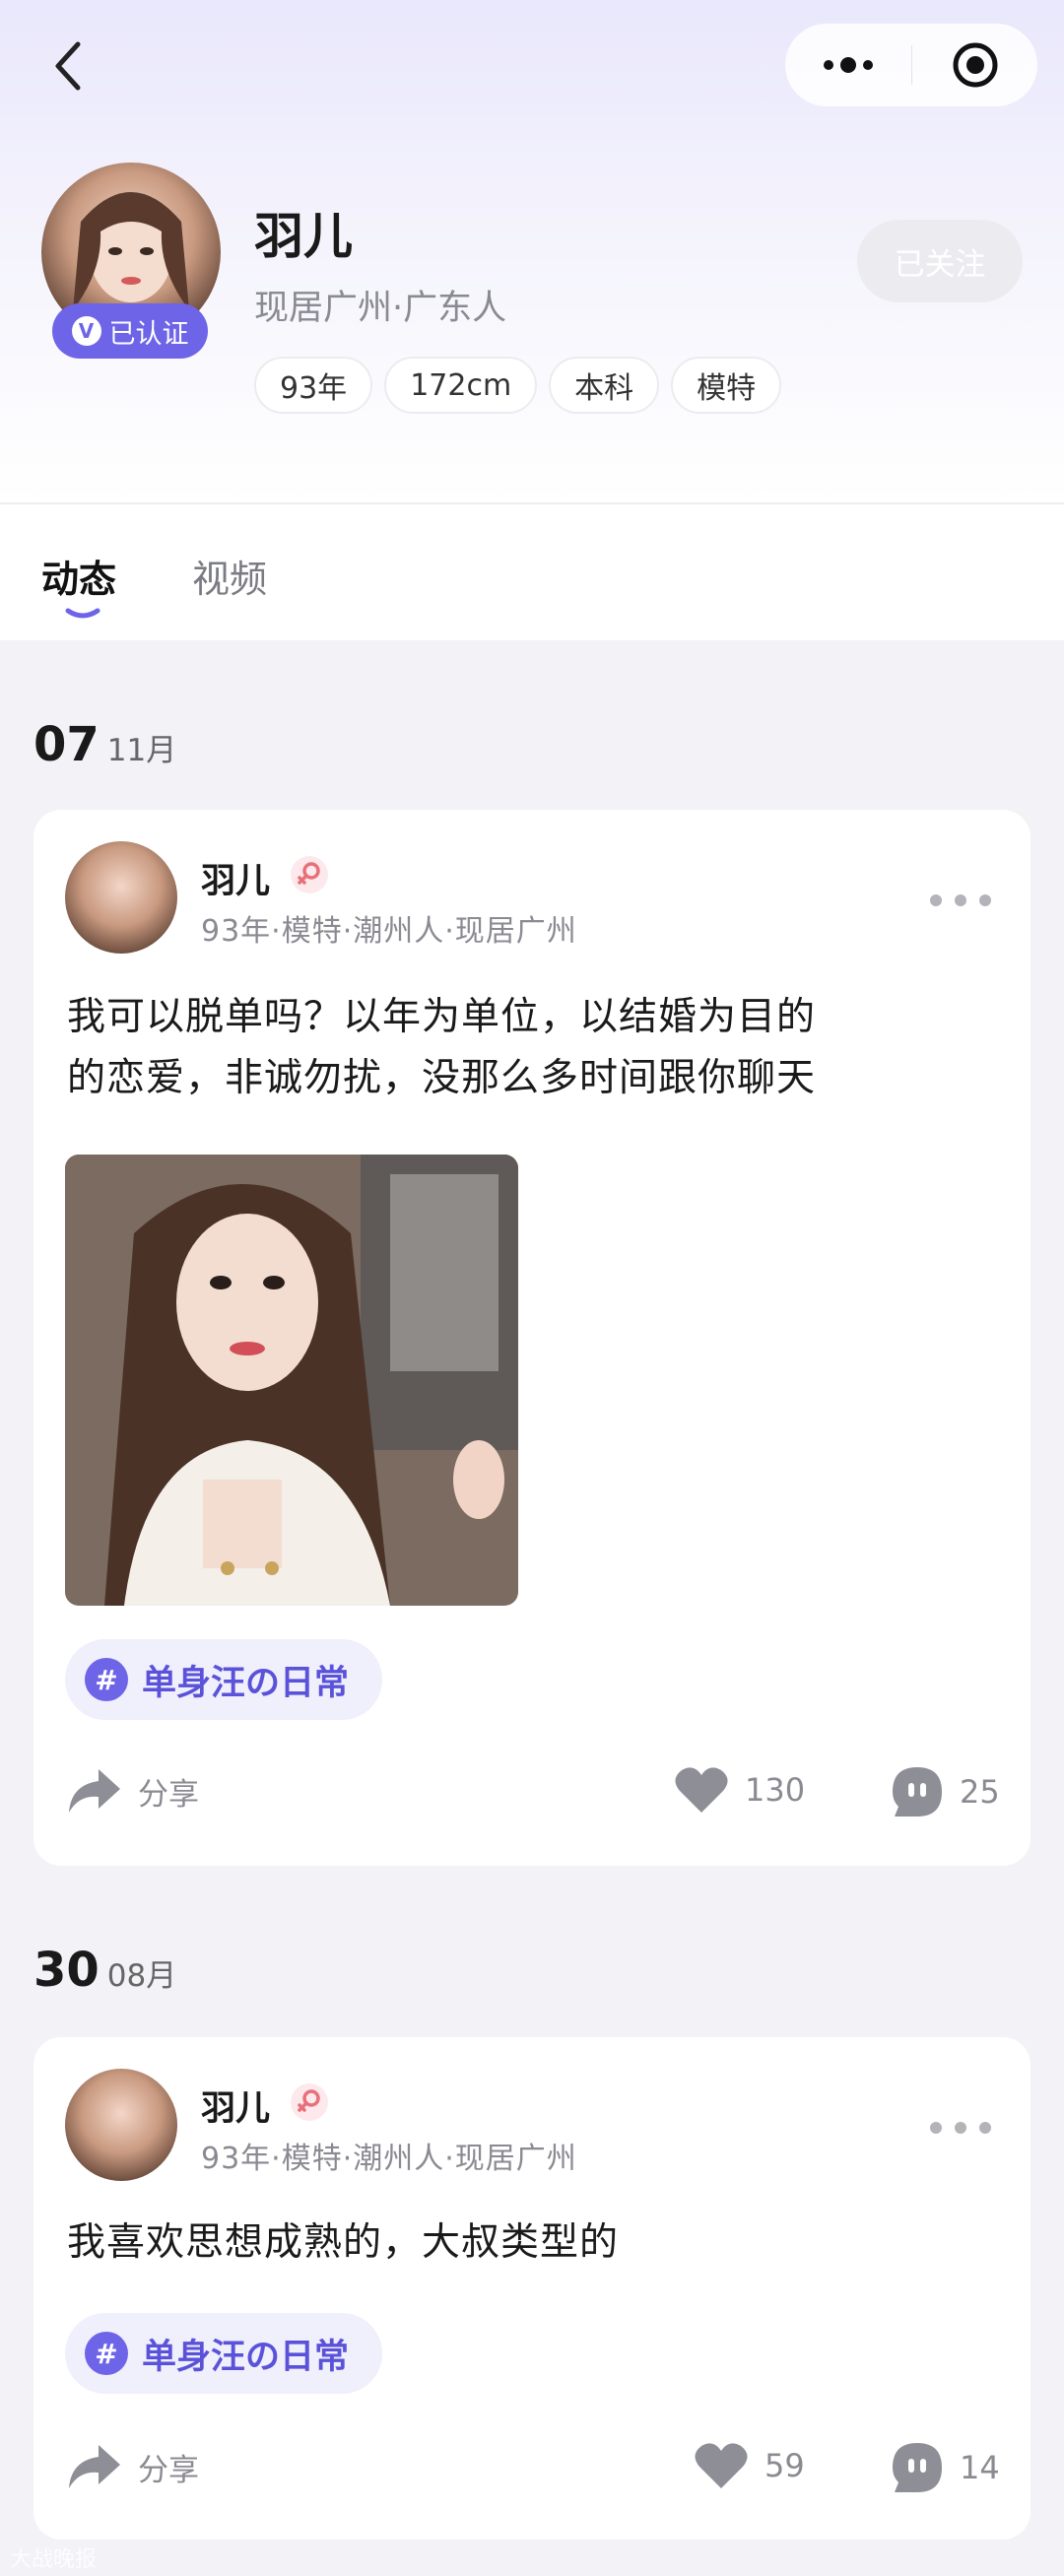  I want to click on verified-label: 已认证, so click(149, 334).